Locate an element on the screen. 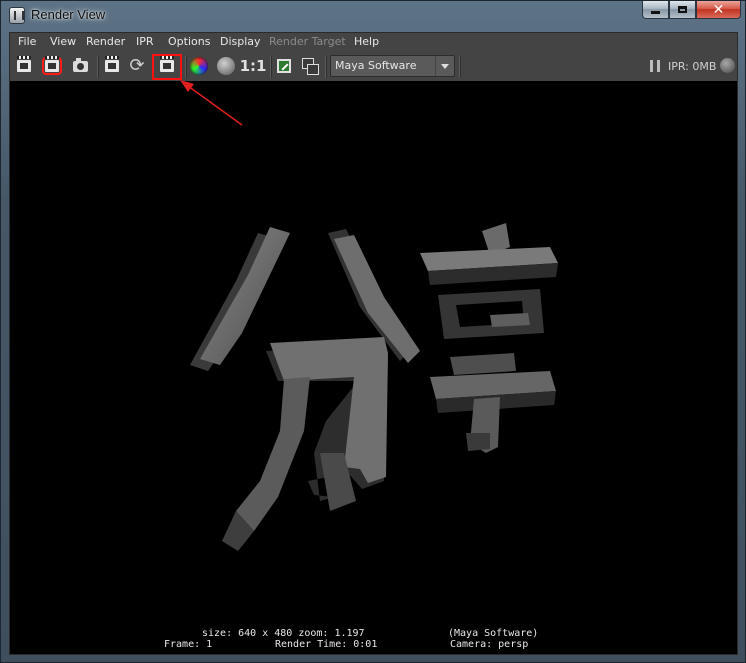 This screenshot has width=746, height=663. window-title: Render View is located at coordinates (68, 14).